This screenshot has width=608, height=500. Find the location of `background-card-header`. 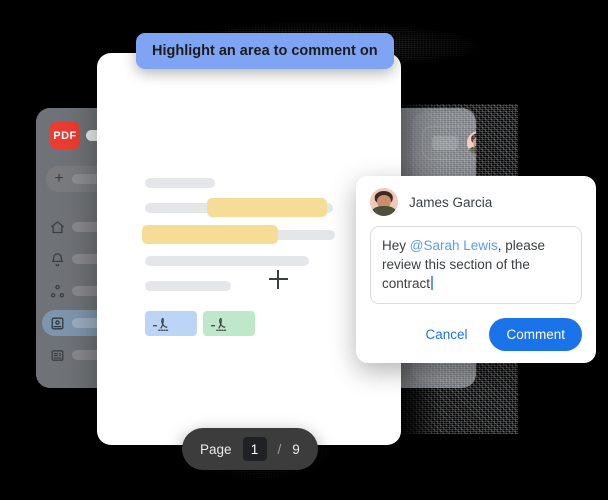

background-card-header is located at coordinates (449, 143).